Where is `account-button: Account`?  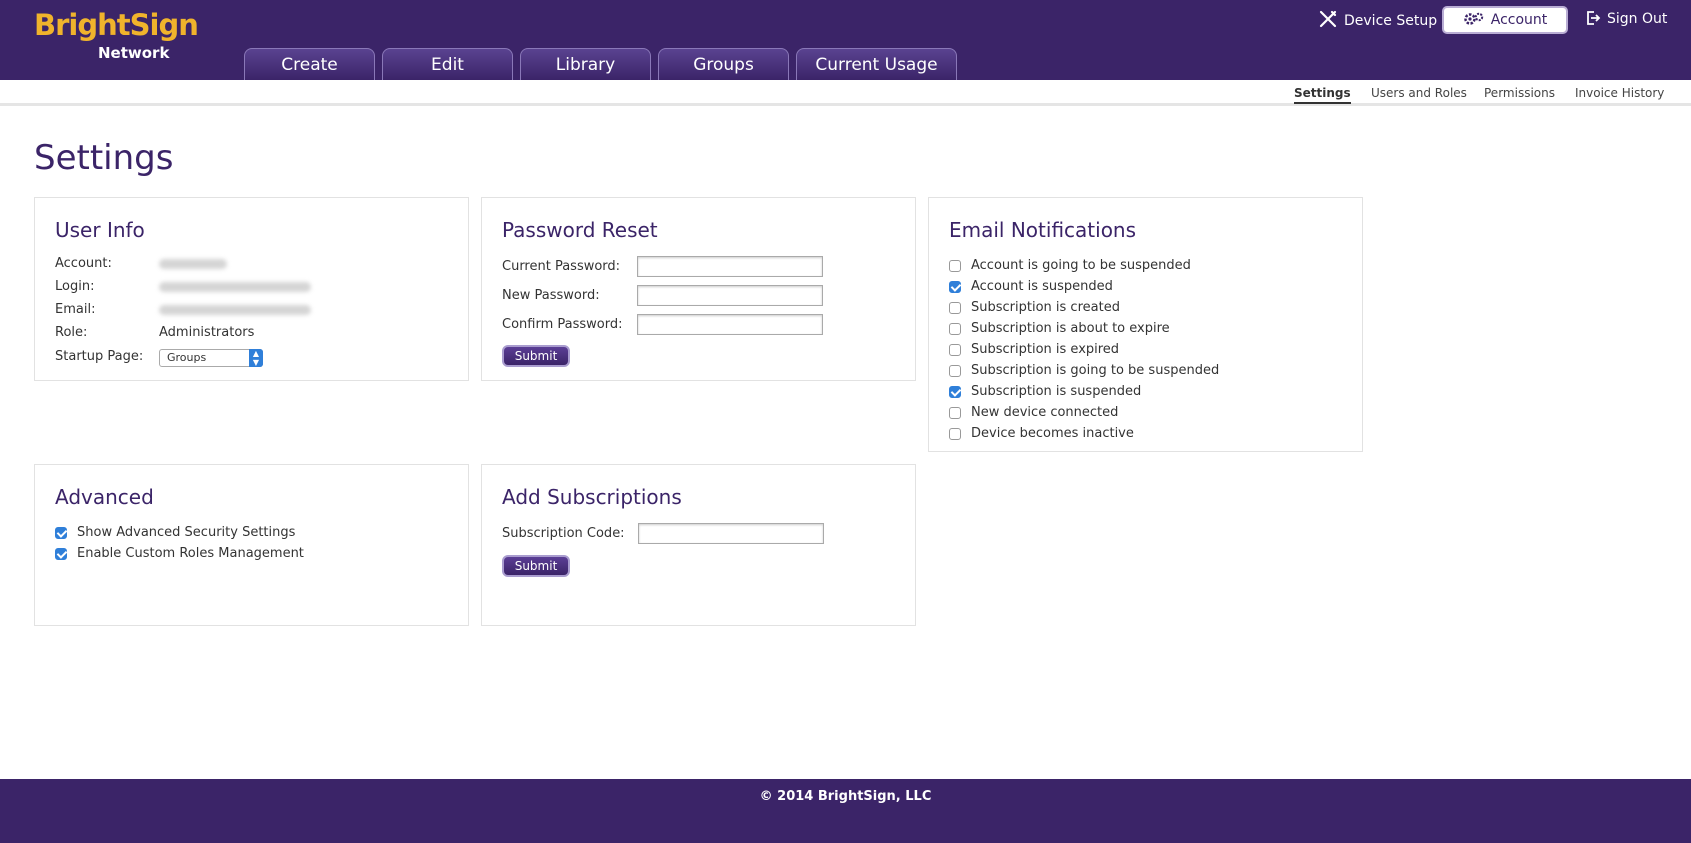
account-button: Account is located at coordinates (1505, 20).